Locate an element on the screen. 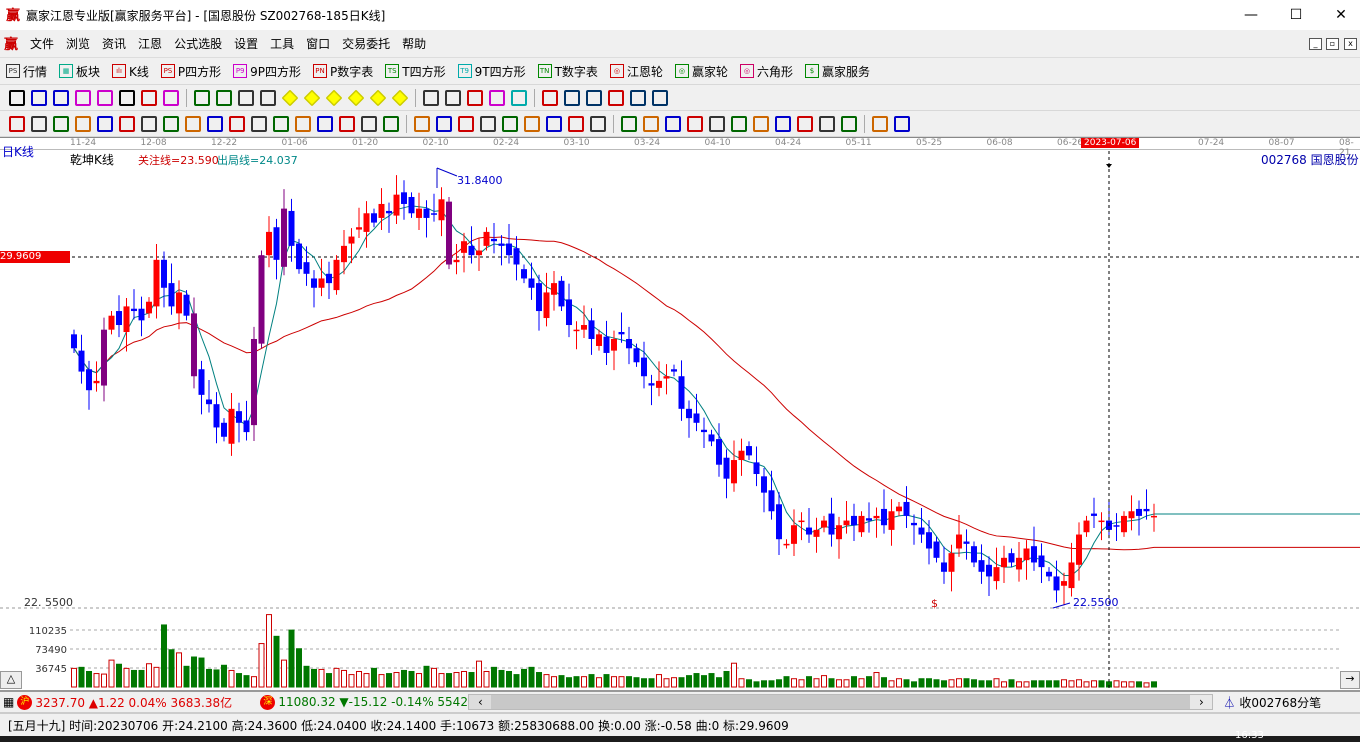 This screenshot has height=742, width=1360. menu-item-6: 工具 is located at coordinates (282, 43).